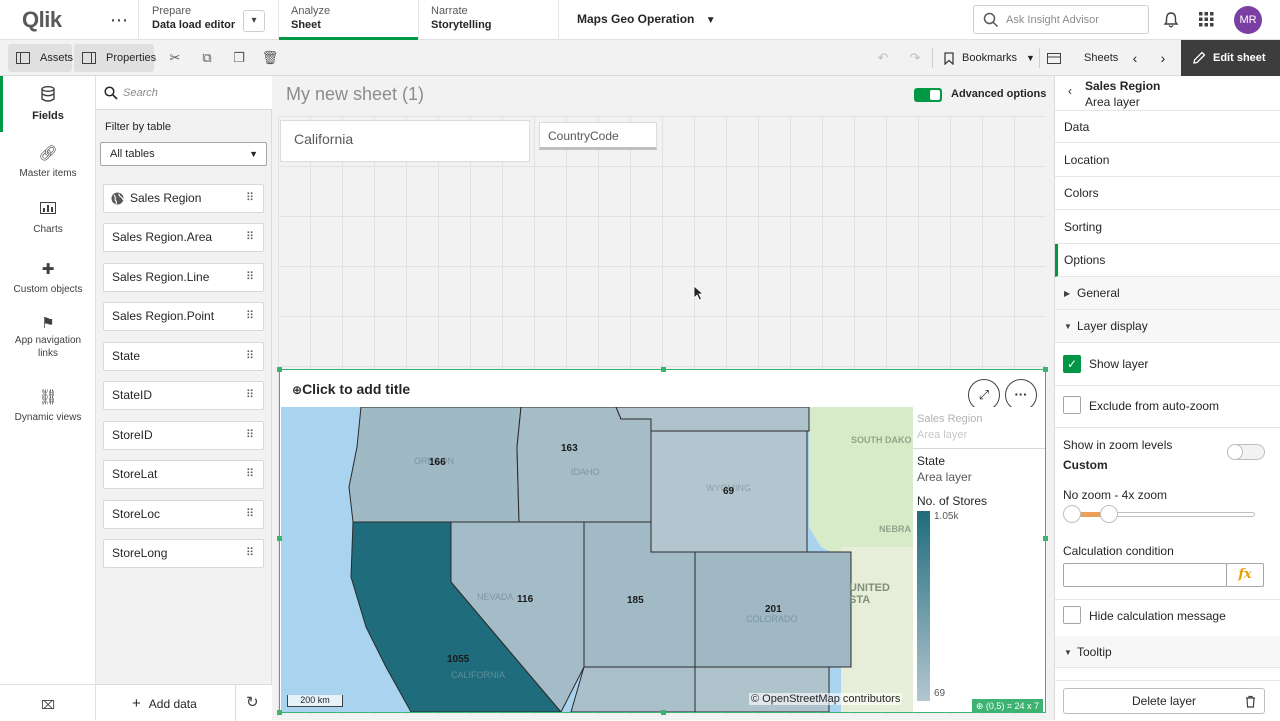  Describe the element at coordinates (1135, 58) in the screenshot. I see `previous-sheet-chevron-icon: ‹` at that location.